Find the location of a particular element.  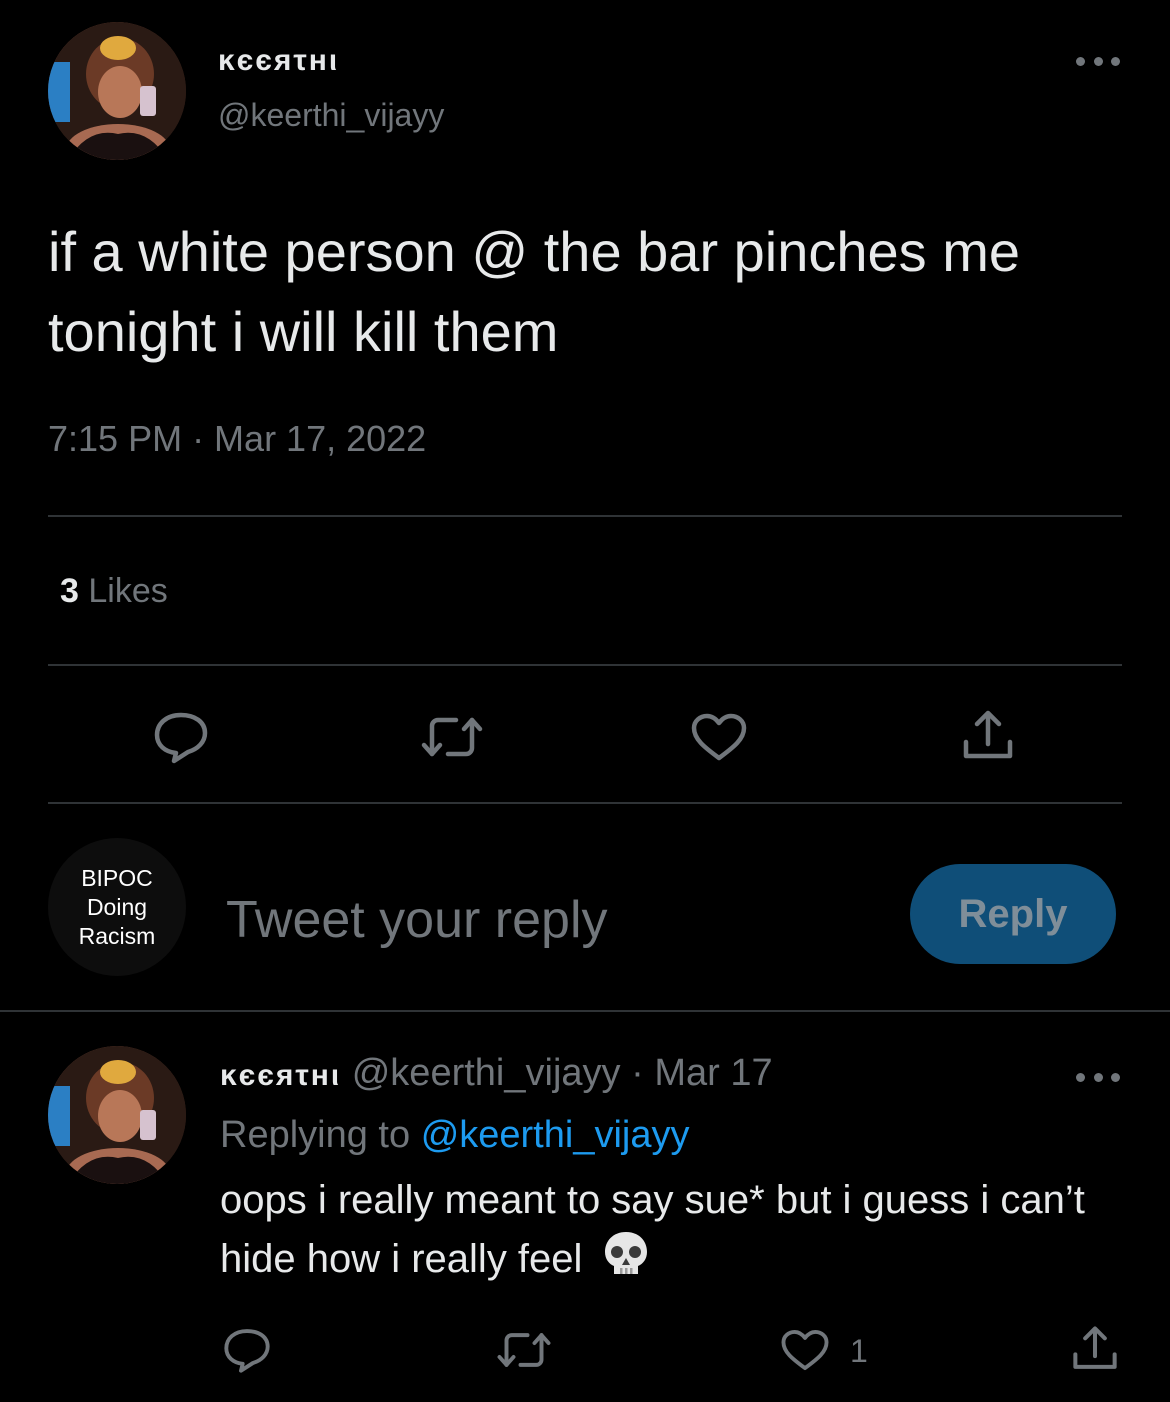

reply-like-count: 1 is located at coordinates (859, 1351).